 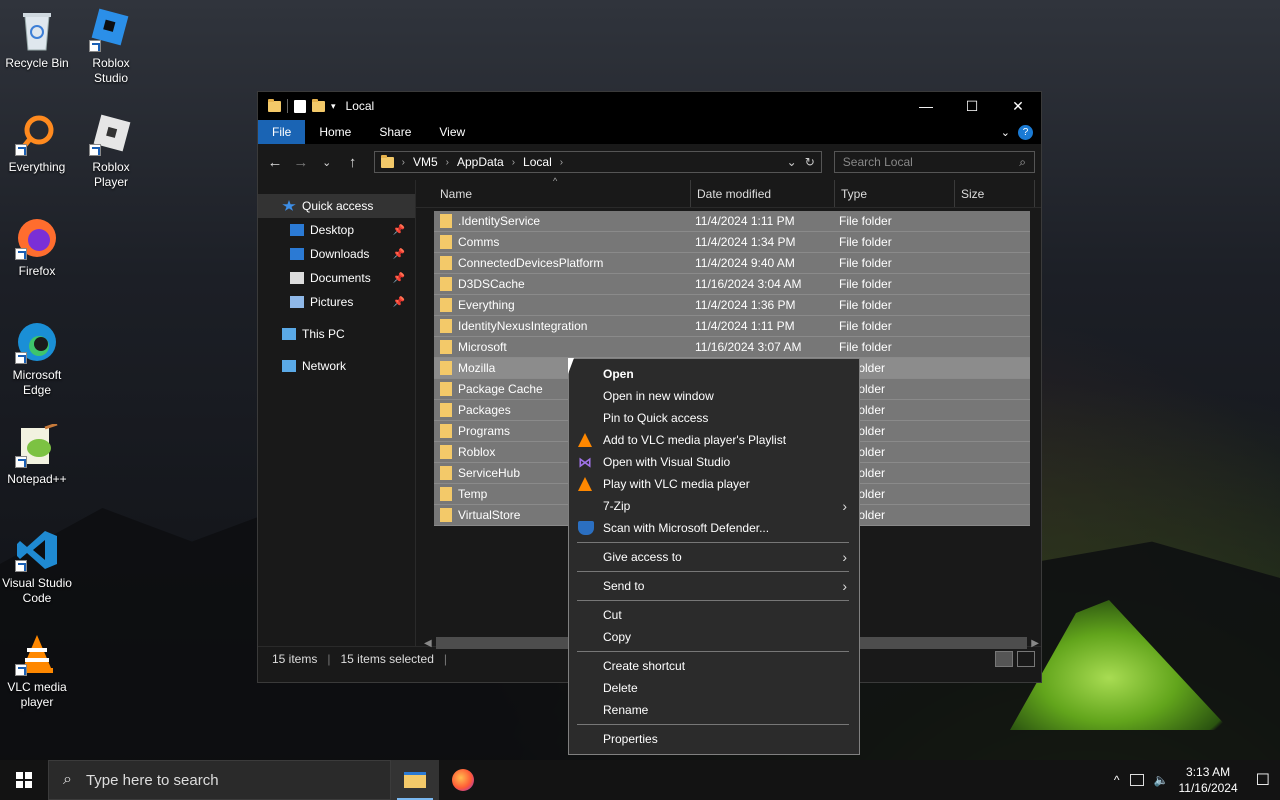 What do you see at coordinates (714, 440) in the screenshot?
I see `menu-item-add-to-vlc-media-player-s-playlist: Add to VLC media player's Playlist` at bounding box center [714, 440].